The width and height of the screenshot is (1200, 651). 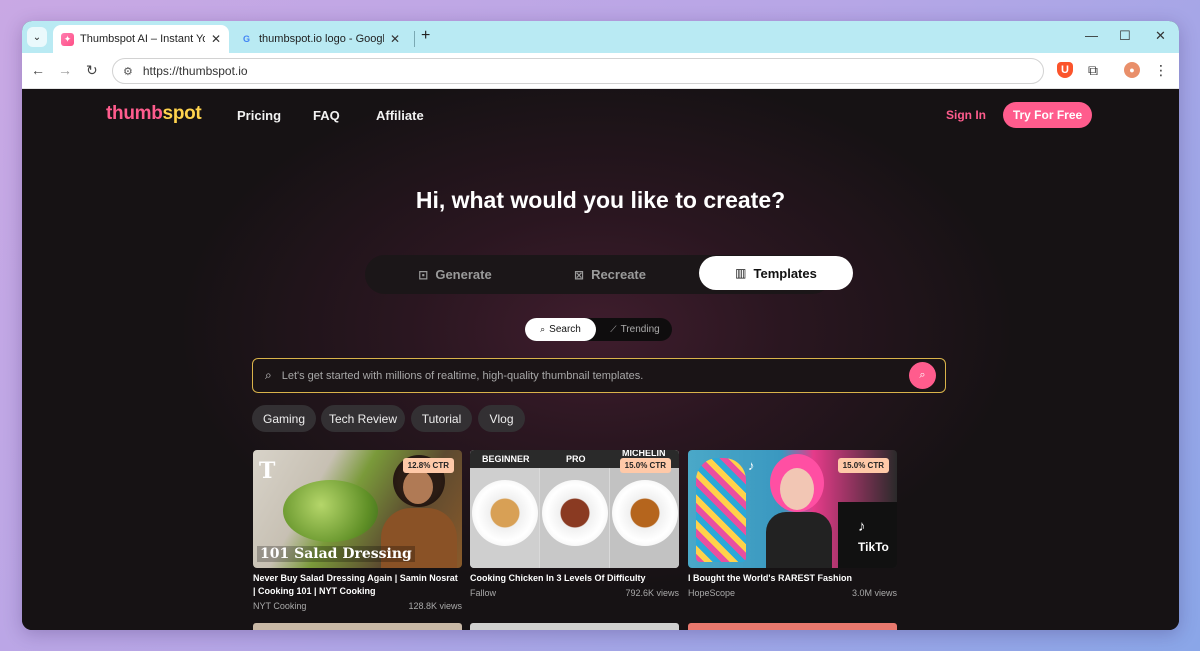 I want to click on tab-divider, so click(x=414, y=39).